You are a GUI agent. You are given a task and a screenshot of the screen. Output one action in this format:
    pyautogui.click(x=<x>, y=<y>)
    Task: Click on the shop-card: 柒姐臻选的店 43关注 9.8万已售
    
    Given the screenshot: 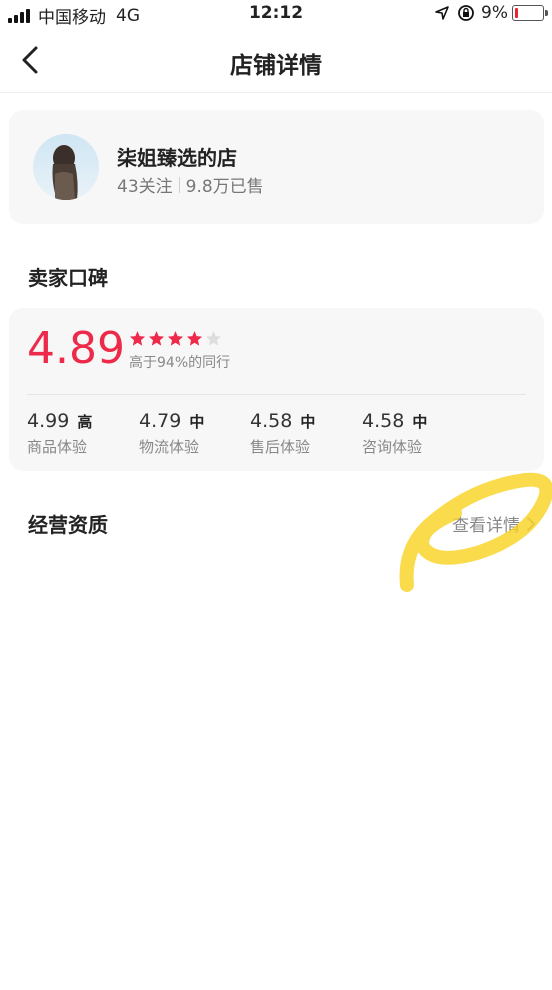 What is the action you would take?
    pyautogui.click(x=276, y=167)
    